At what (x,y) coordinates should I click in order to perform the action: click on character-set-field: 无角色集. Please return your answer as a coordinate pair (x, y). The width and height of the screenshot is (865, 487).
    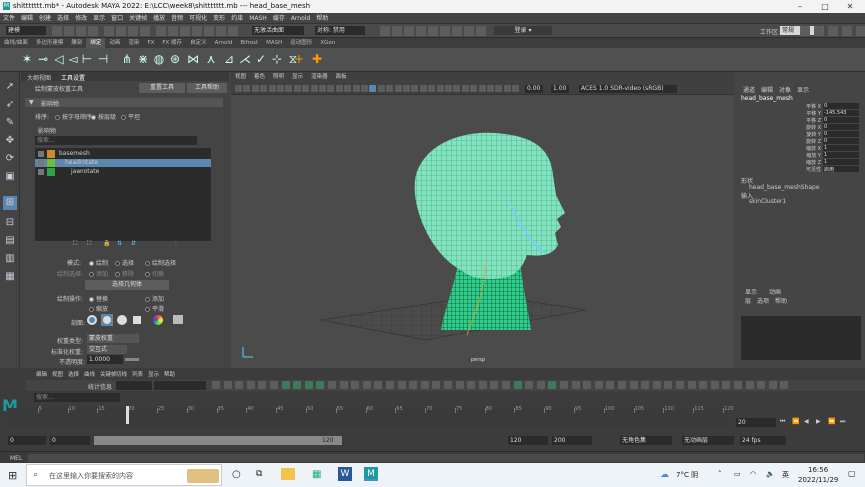
    Looking at the image, I should click on (646, 440).